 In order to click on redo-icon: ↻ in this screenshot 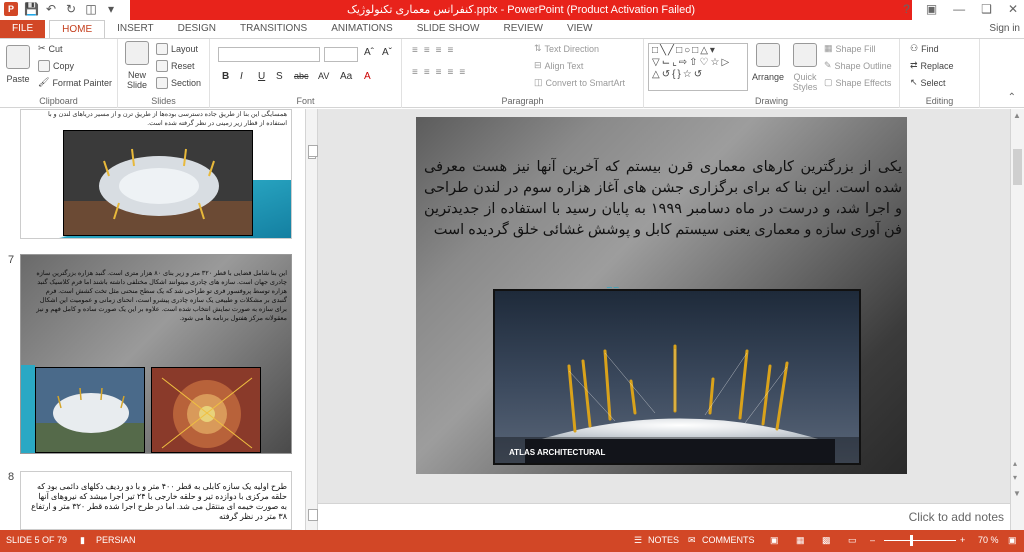, I will do `click(71, 9)`.